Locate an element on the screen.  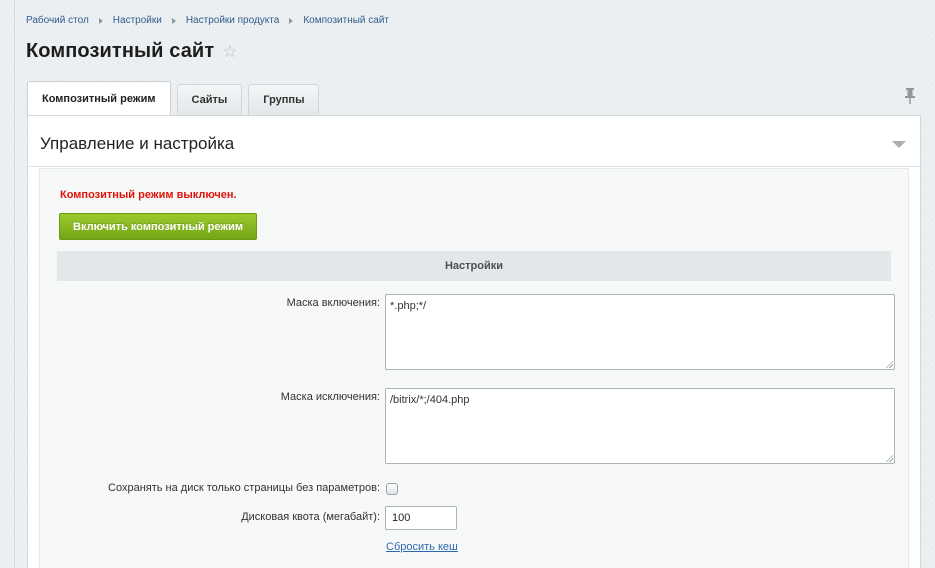
breadcrumb-item-product-settings: Настройки продукта is located at coordinates (232, 20).